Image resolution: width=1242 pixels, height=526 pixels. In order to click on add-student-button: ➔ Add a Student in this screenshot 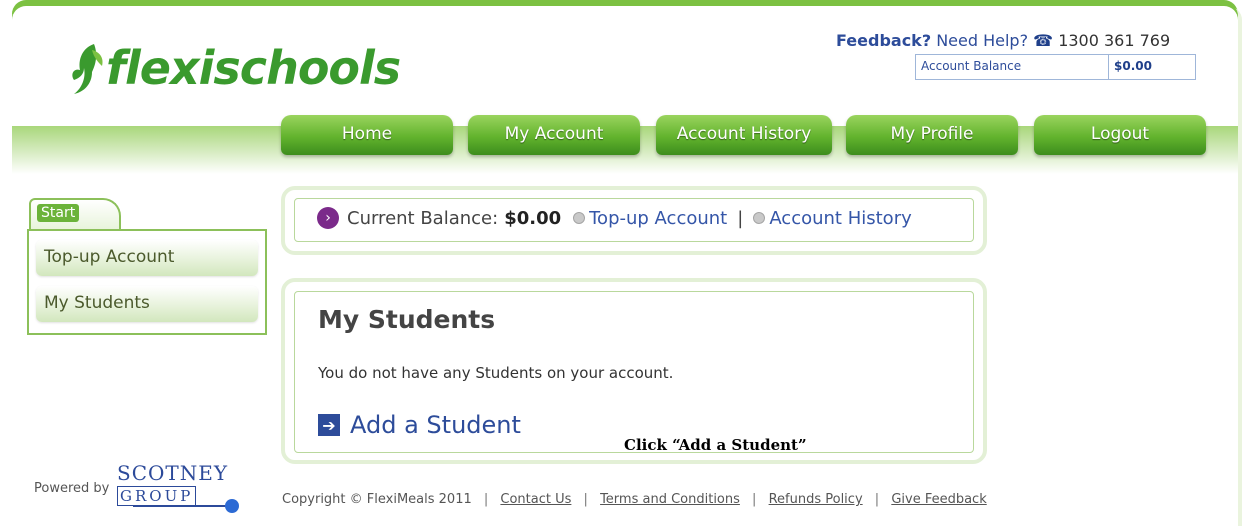, I will do `click(419, 425)`.